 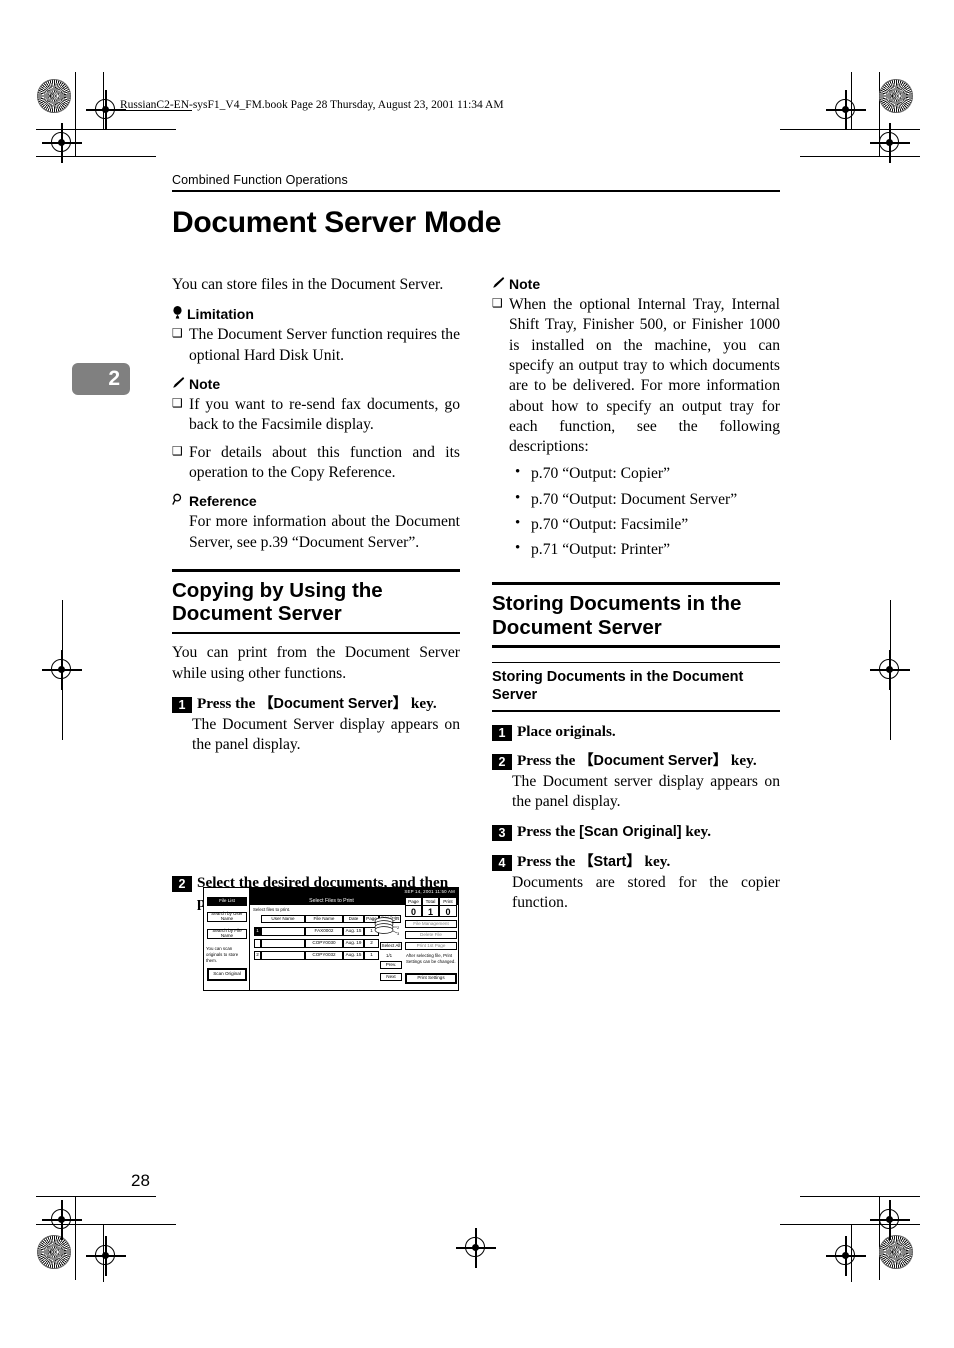 I want to click on reference-heading: Reference, so click(x=316, y=501).